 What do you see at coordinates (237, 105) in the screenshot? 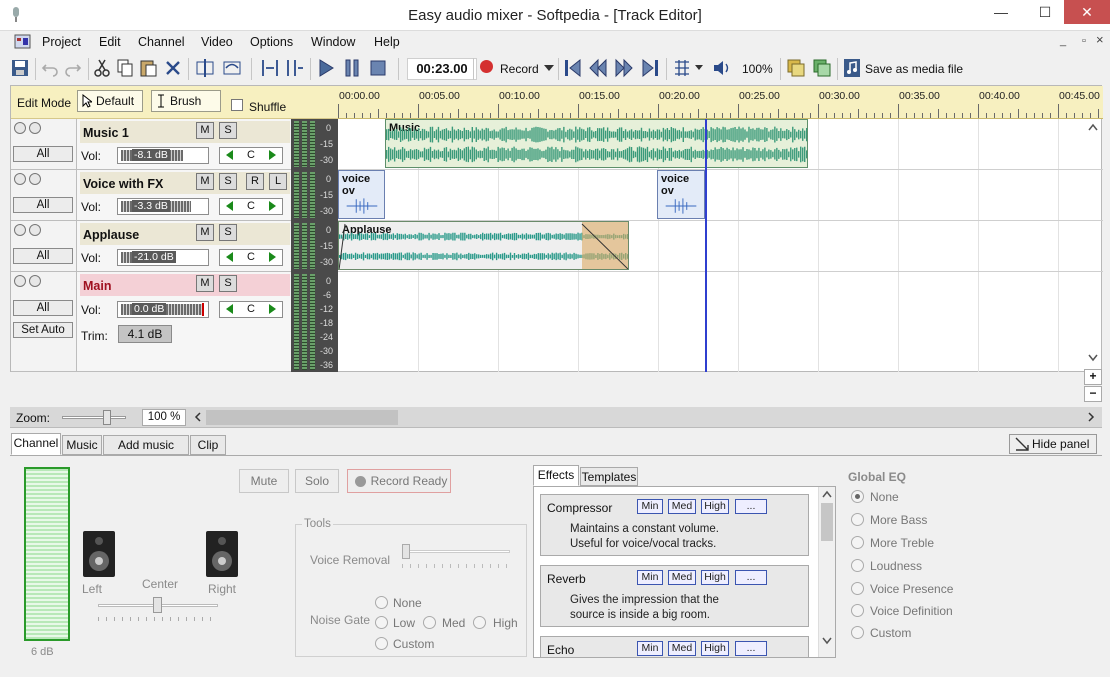
I see `shuffle-checkbox` at bounding box center [237, 105].